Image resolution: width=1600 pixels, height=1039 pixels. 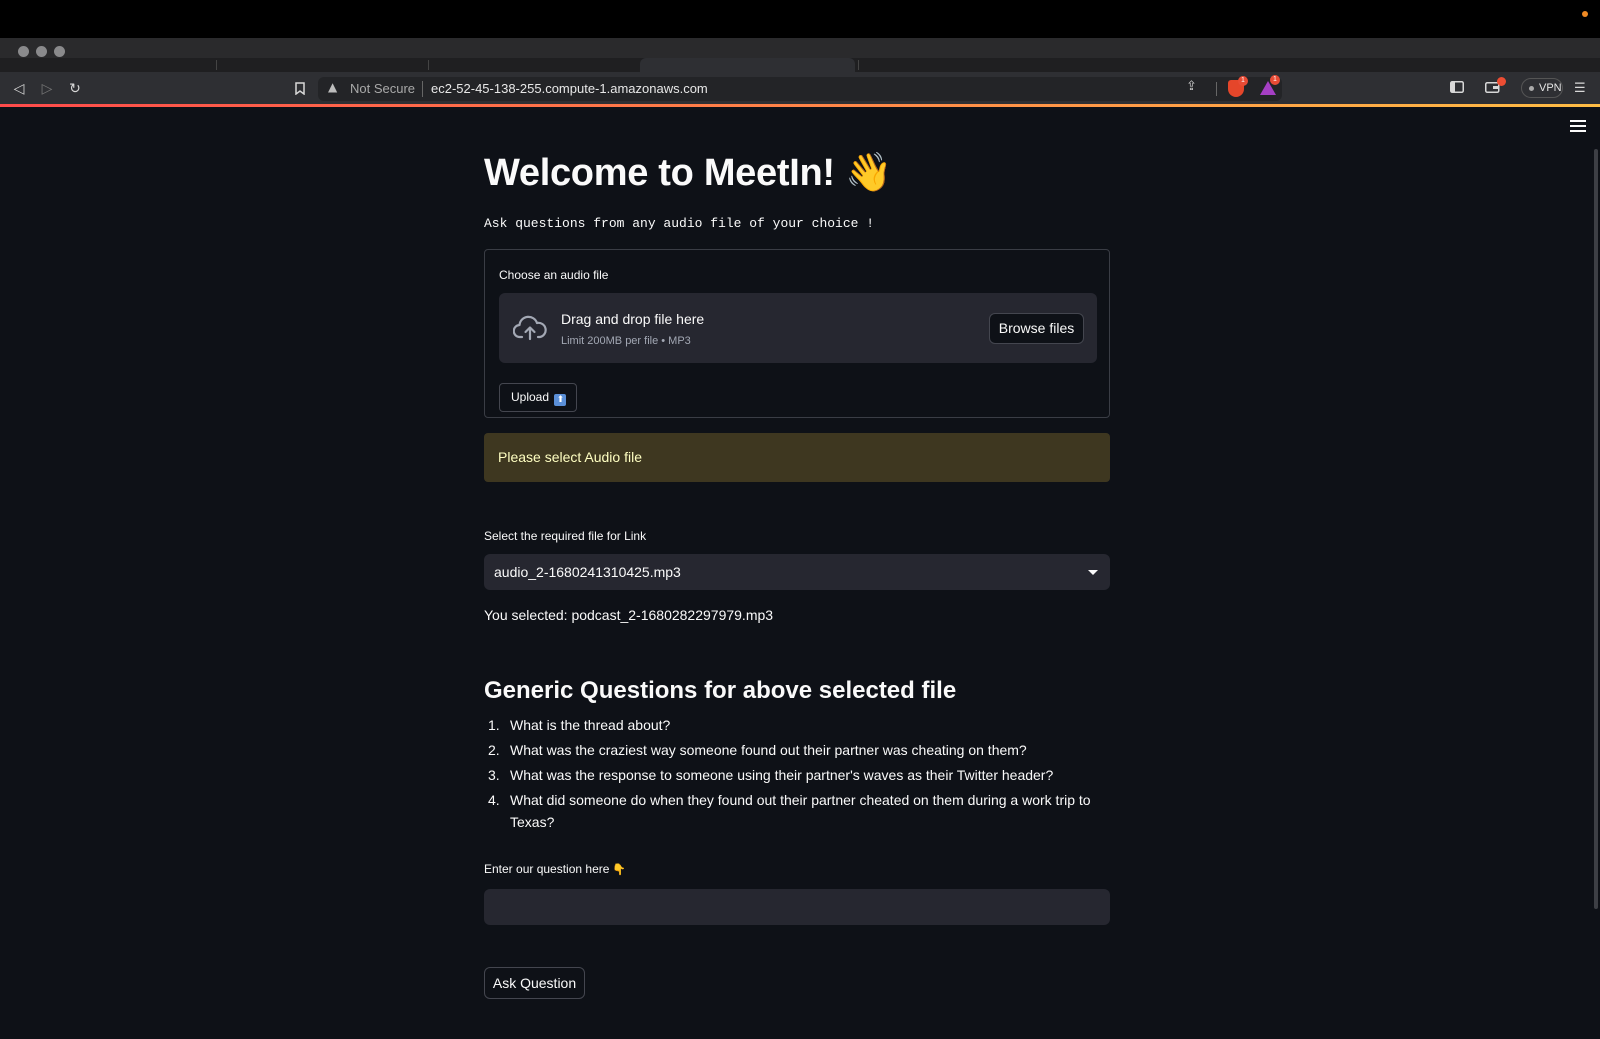 What do you see at coordinates (797, 907) in the screenshot?
I see `question-input` at bounding box center [797, 907].